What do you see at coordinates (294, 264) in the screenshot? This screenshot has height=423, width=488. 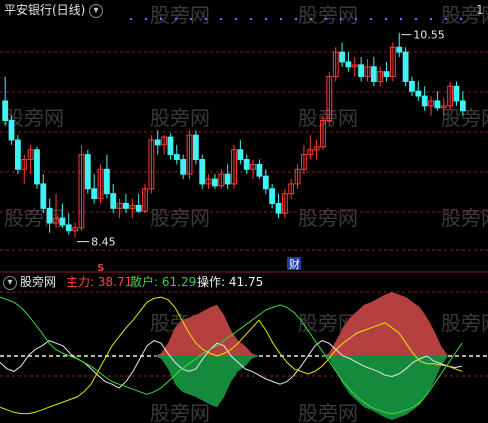 I see `finance-marker-label: 财` at bounding box center [294, 264].